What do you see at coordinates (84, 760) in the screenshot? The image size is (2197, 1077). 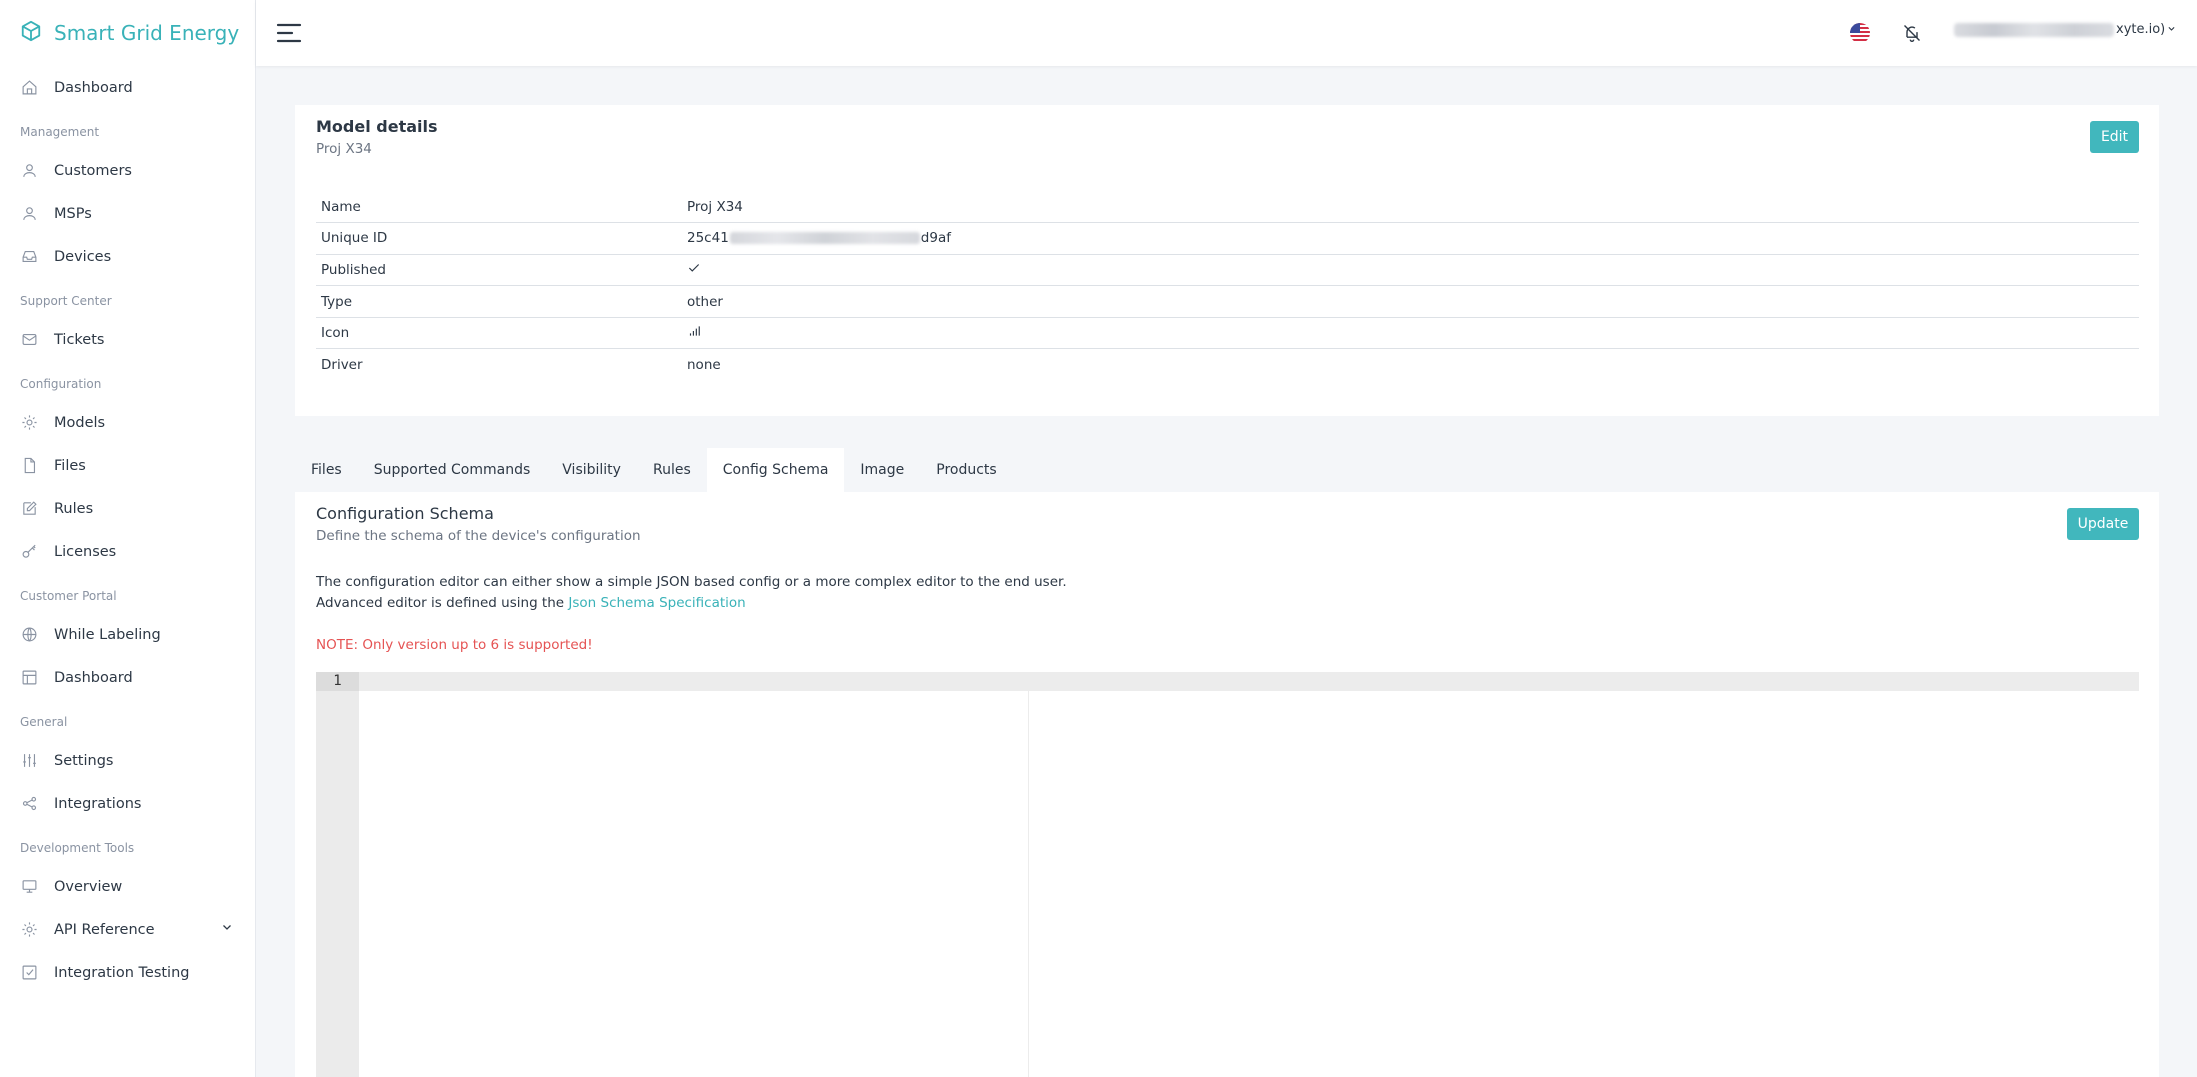 I see `sidebar-item-label: Settings` at bounding box center [84, 760].